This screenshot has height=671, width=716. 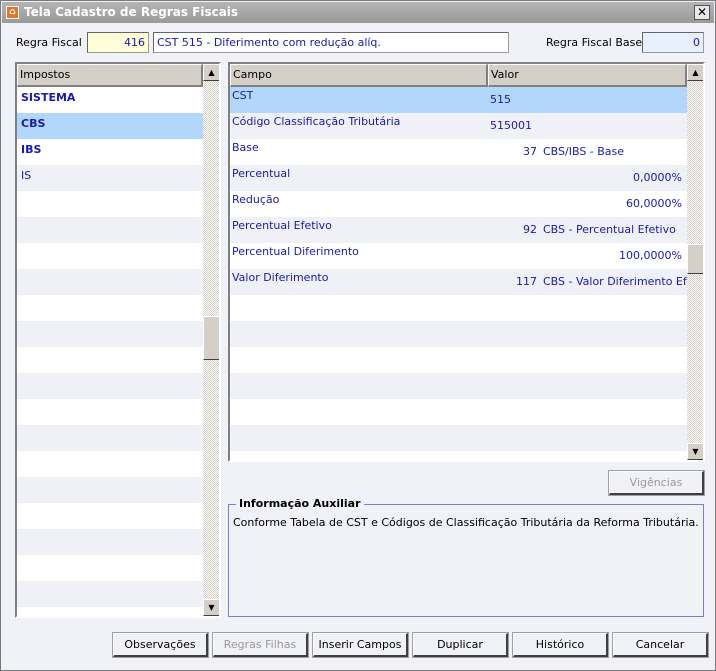 I want to click on regra-fiscal-code-input: 416, so click(x=118, y=42).